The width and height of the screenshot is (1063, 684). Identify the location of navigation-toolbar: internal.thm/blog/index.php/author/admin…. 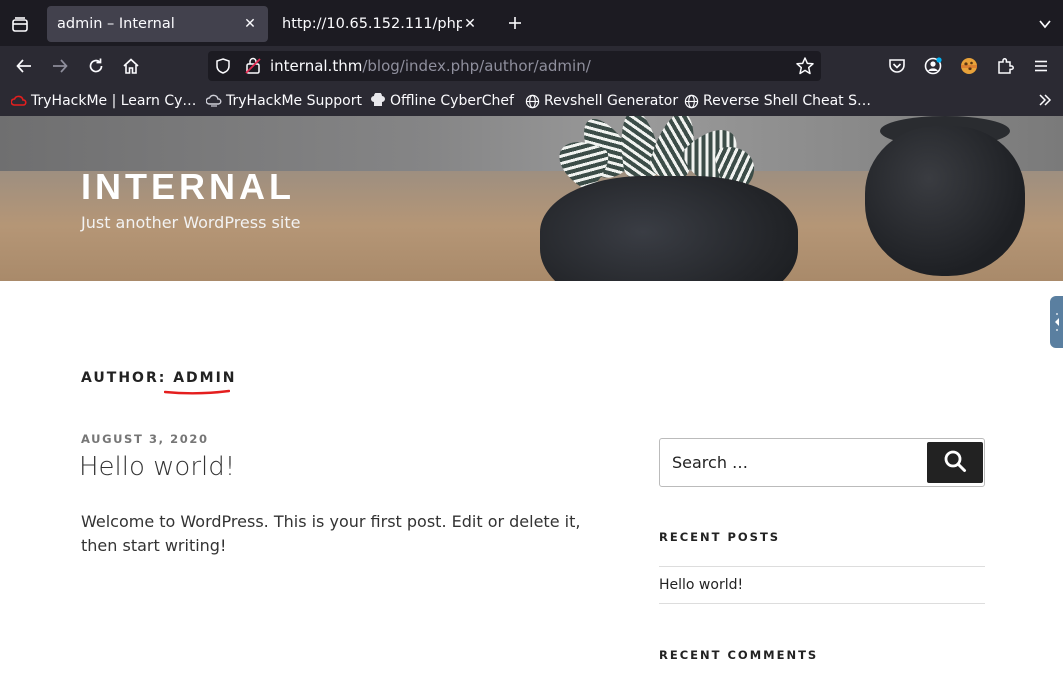
(531, 66).